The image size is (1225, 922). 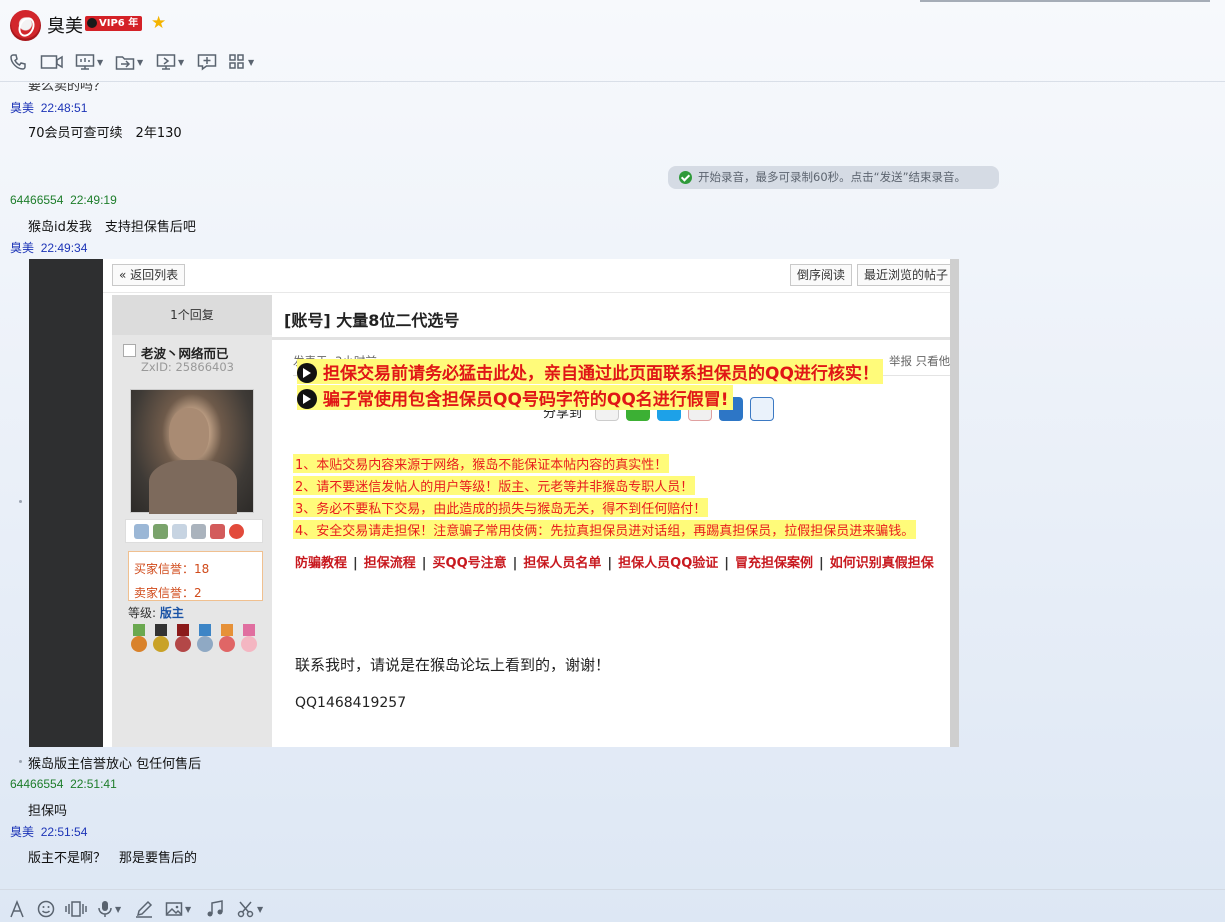 What do you see at coordinates (64, 832) in the screenshot?
I see `message-time: 22:51:54` at bounding box center [64, 832].